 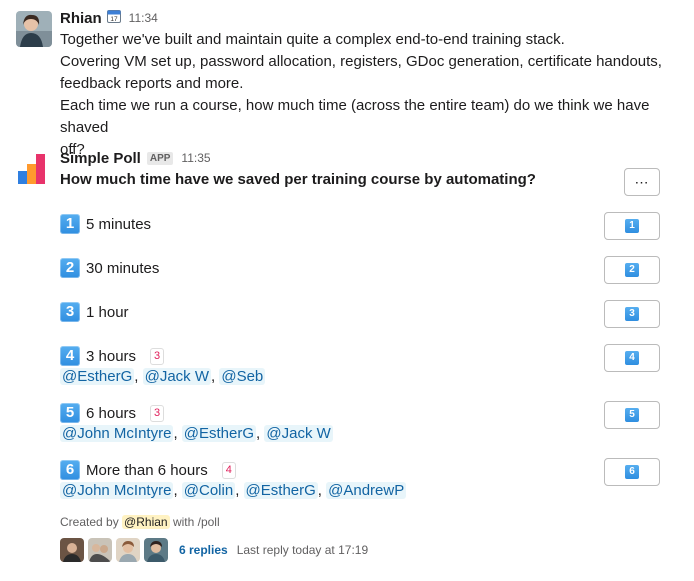 I want to click on message-time: 11:34, so click(x=143, y=18).